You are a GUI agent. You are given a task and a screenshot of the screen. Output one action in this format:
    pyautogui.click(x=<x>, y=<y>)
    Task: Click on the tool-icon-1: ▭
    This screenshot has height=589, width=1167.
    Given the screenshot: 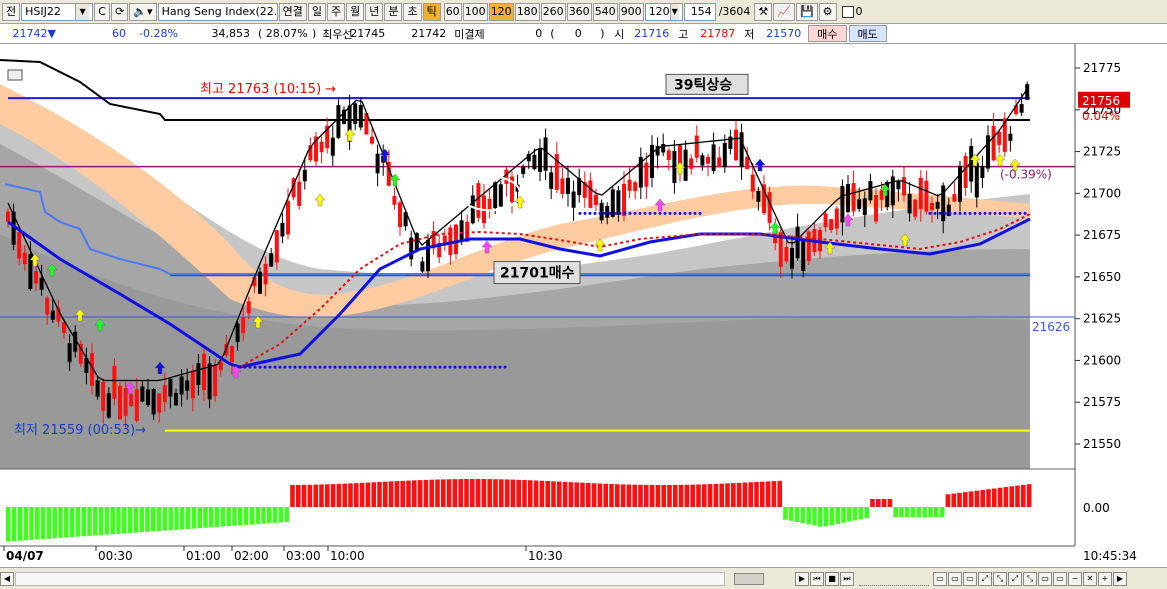 What is the action you would take?
    pyautogui.click(x=940, y=578)
    